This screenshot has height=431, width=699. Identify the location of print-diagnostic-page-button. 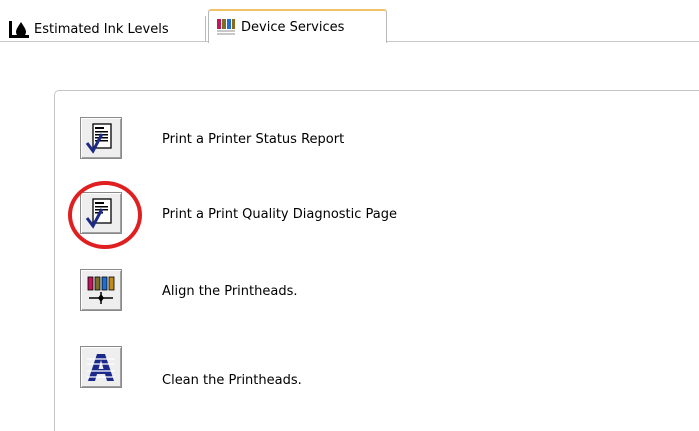
(101, 213).